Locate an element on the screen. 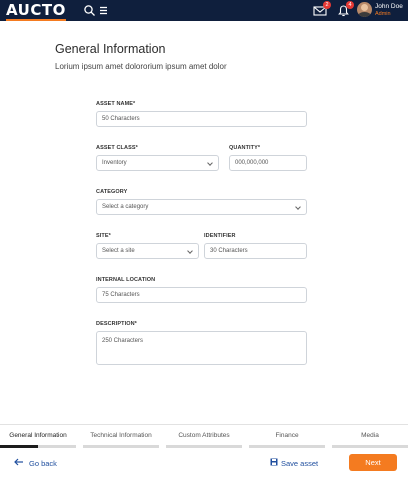 The image size is (408, 480). footer-actions: Go back Save asset Next is located at coordinates (204, 464).